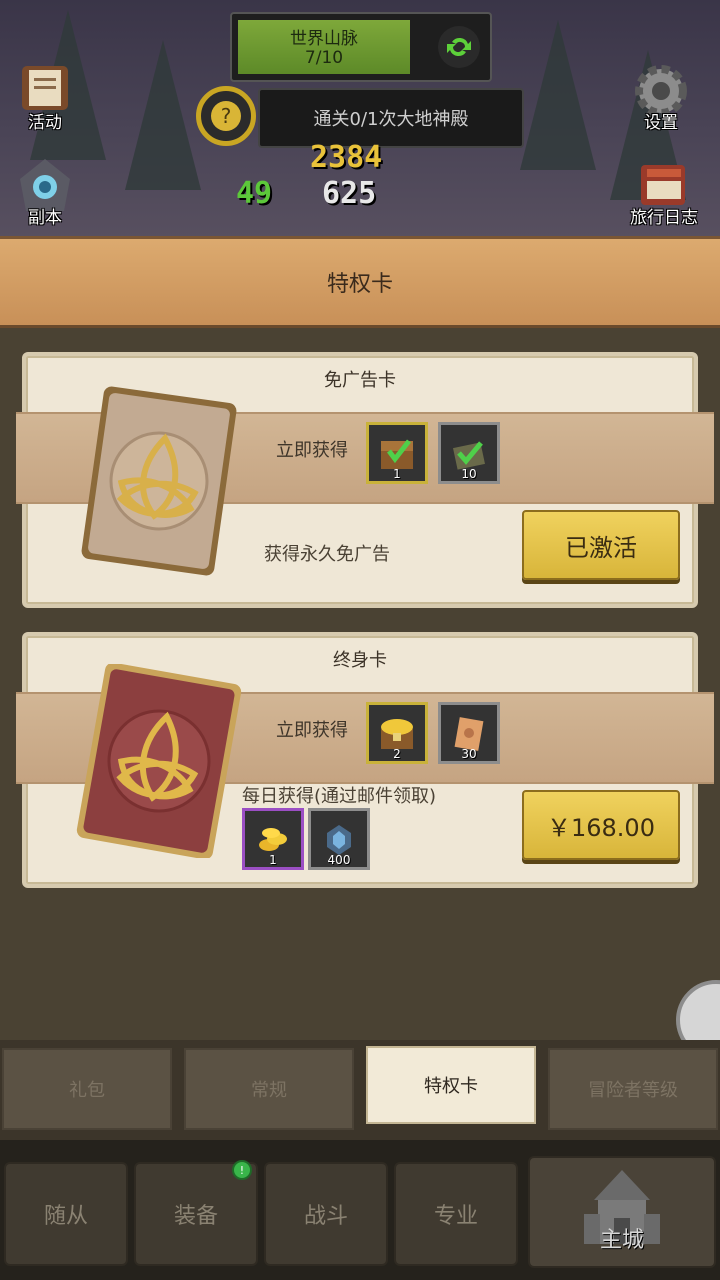  What do you see at coordinates (324, 58) in the screenshot?
I see `world-progress: 7/10` at bounding box center [324, 58].